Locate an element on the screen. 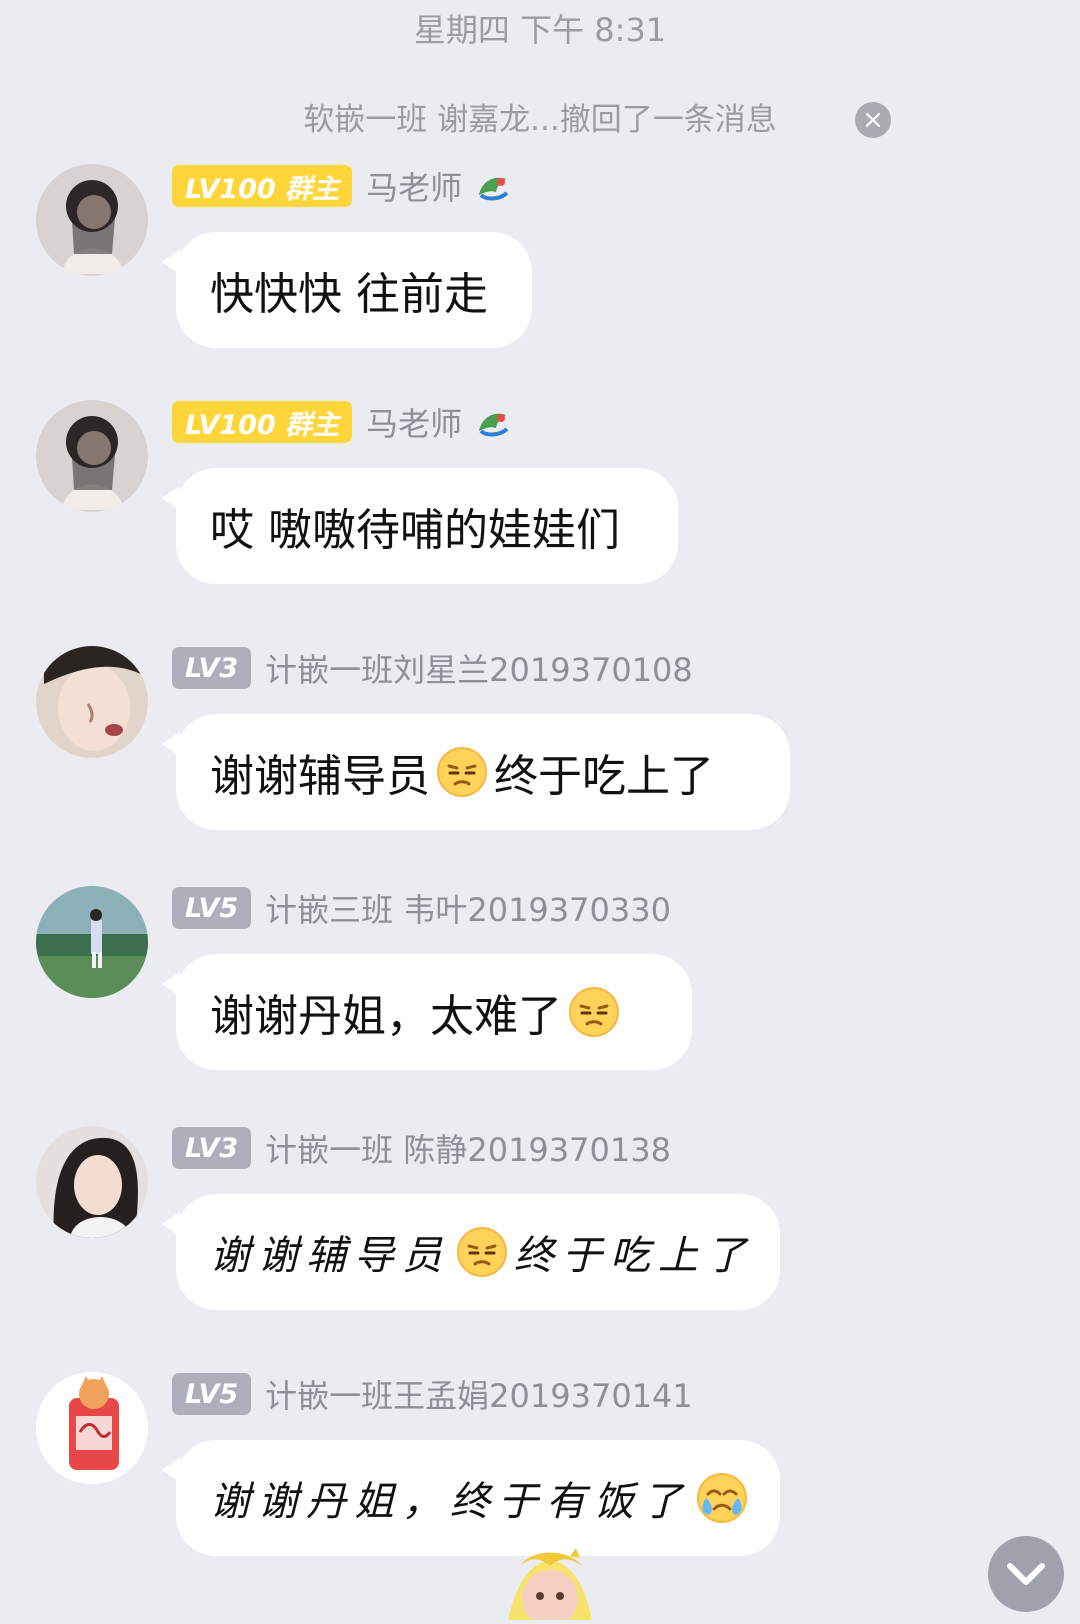 The height and width of the screenshot is (1624, 1080). message-item: LV100 群主 马老师 哎 嗷嗷待哺的娃娃们 is located at coordinates (540, 495).